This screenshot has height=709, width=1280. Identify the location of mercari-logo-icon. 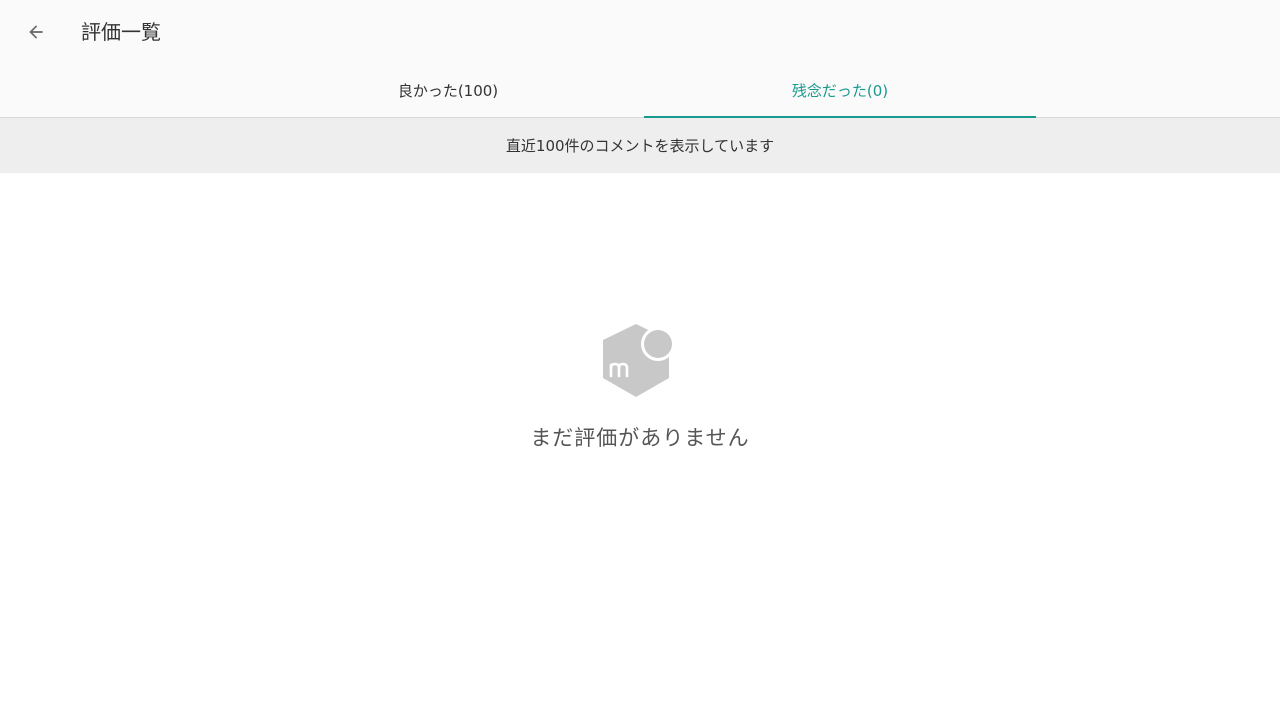
(639, 360).